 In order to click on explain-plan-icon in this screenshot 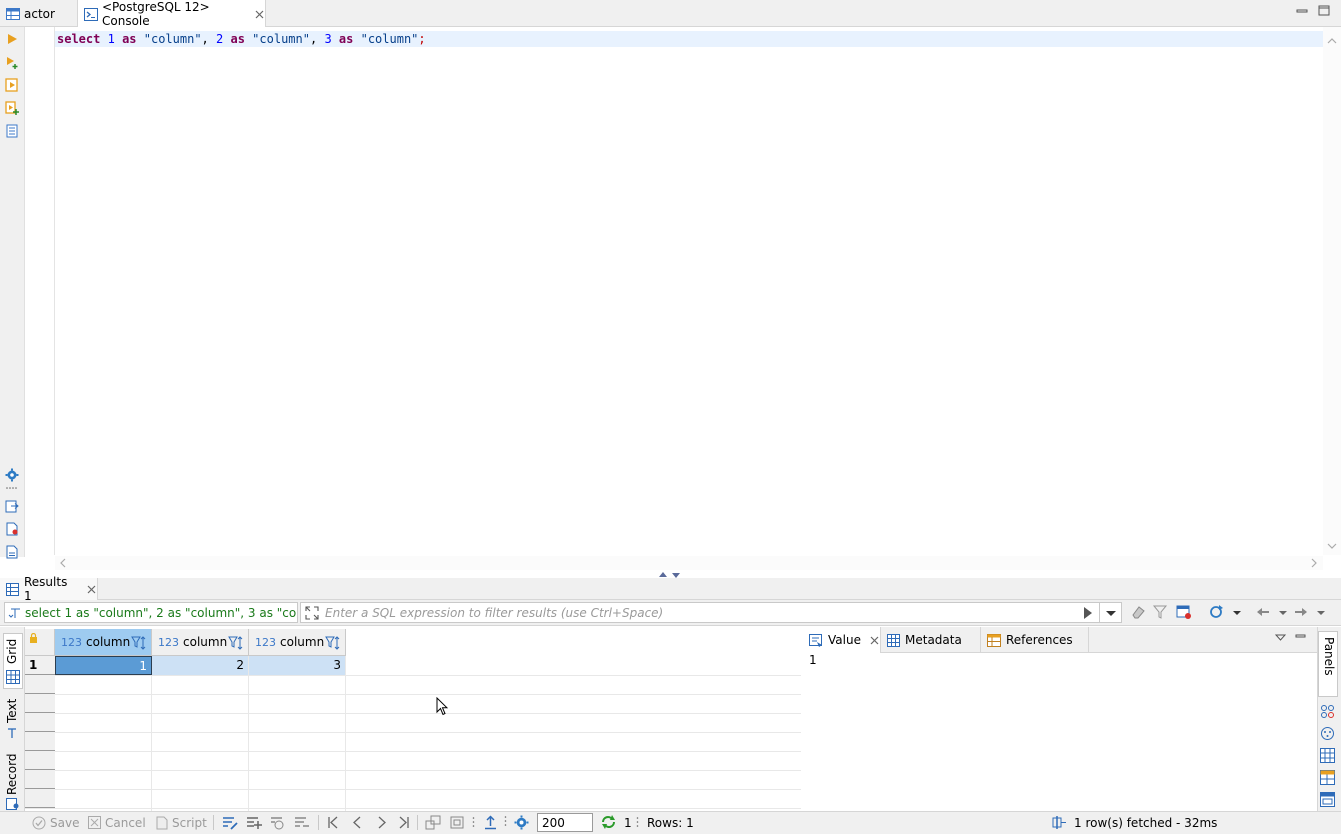, I will do `click(12, 131)`.